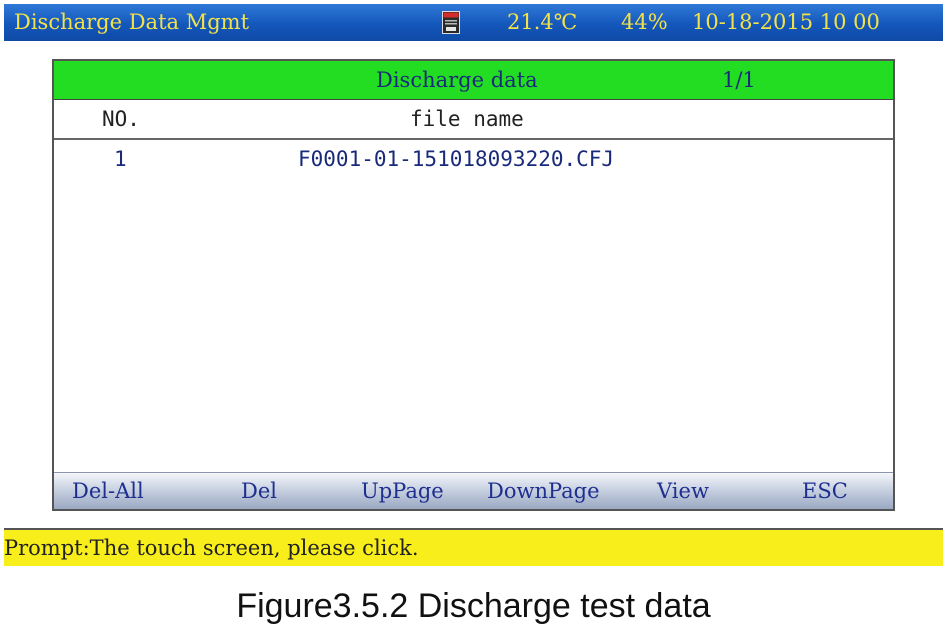  What do you see at coordinates (543, 491) in the screenshot?
I see `down-page-button: DownPage` at bounding box center [543, 491].